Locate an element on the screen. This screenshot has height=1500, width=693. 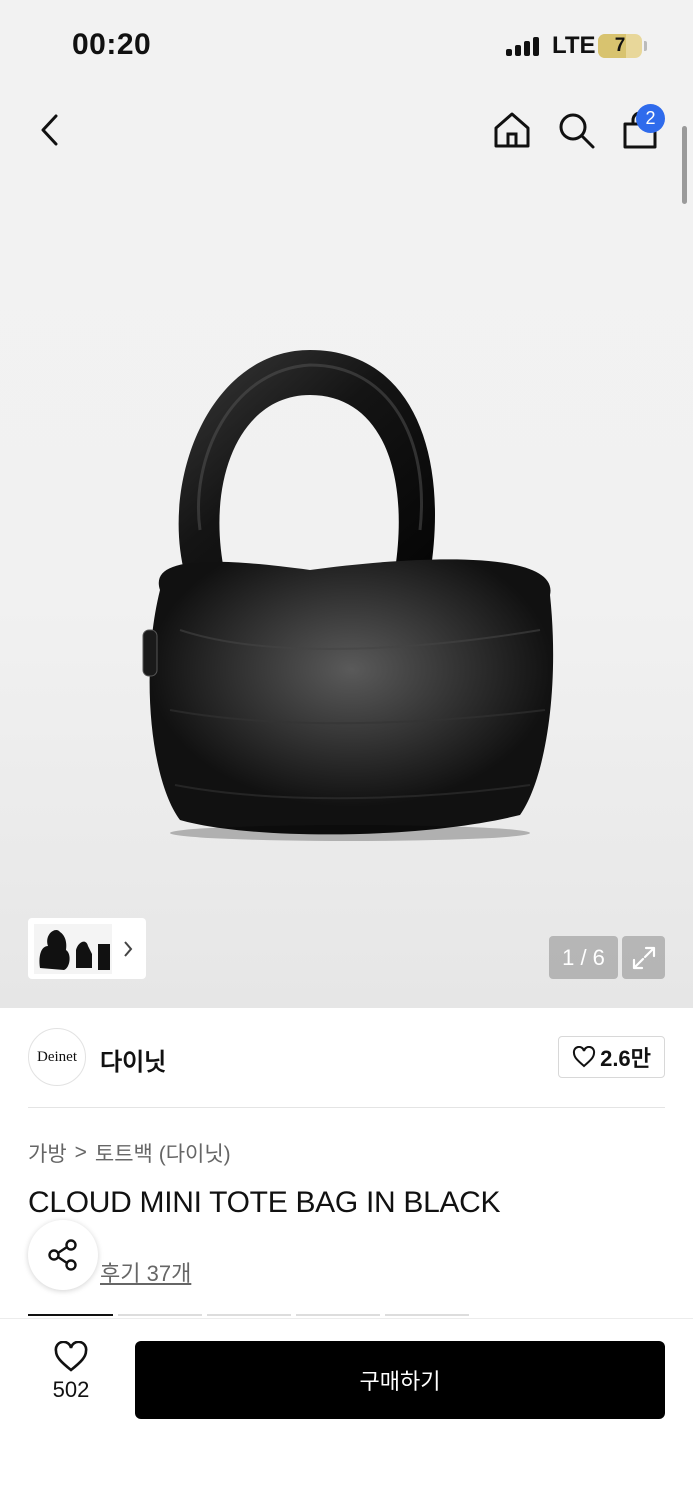
brand-name: 다이닛 is located at coordinates (133, 1059).